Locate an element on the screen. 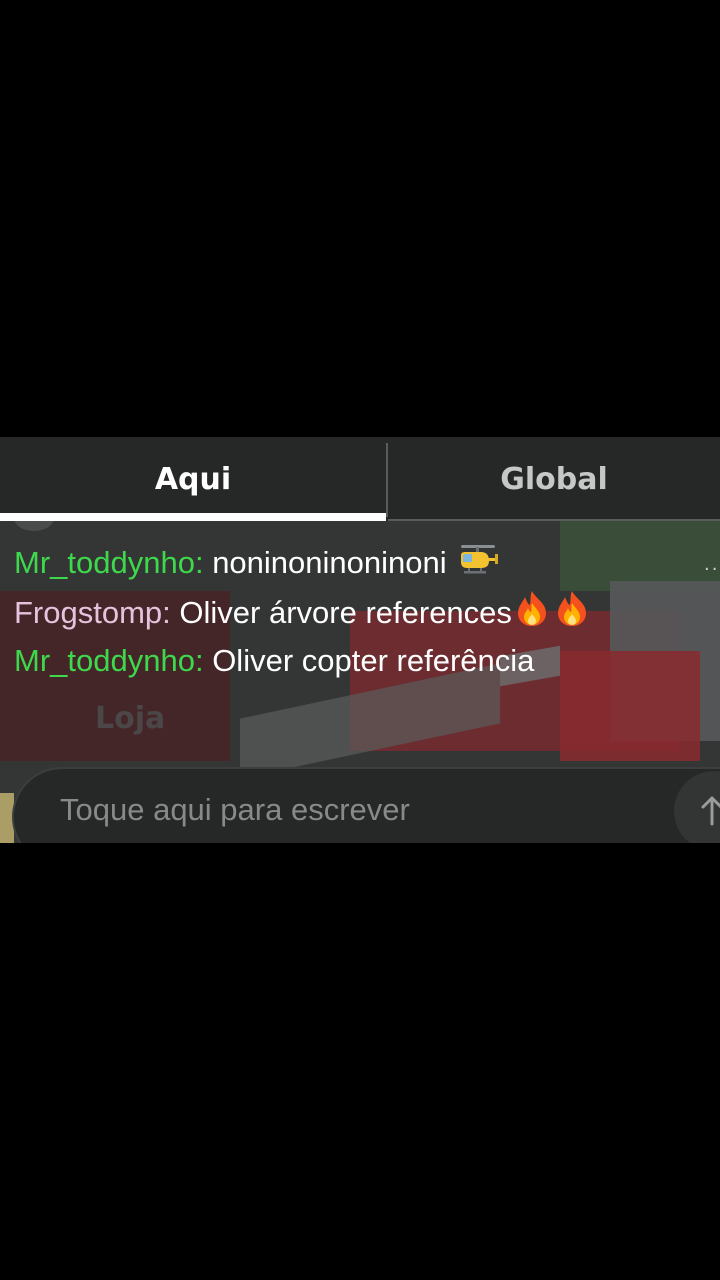 This screenshot has width=720, height=1280. tab-aqui: Aqui is located at coordinates (193, 479).